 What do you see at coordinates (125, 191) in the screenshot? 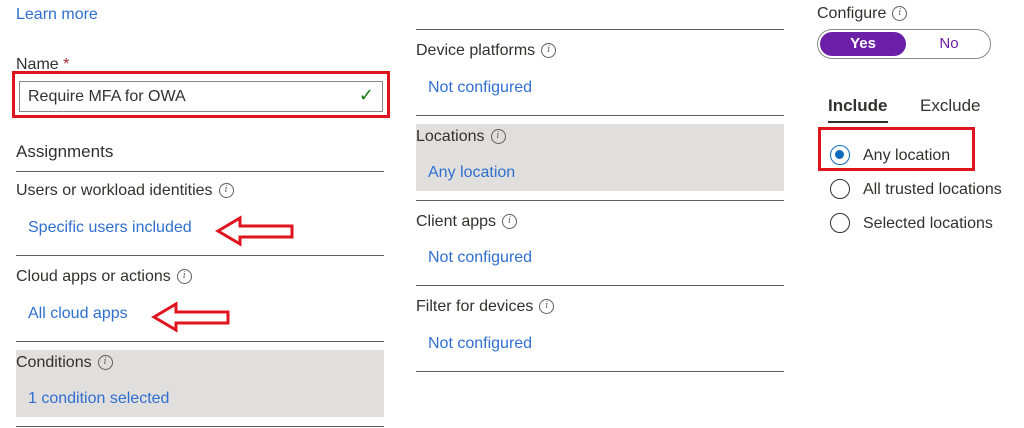
I see `users-label: Users or workload identities i` at bounding box center [125, 191].